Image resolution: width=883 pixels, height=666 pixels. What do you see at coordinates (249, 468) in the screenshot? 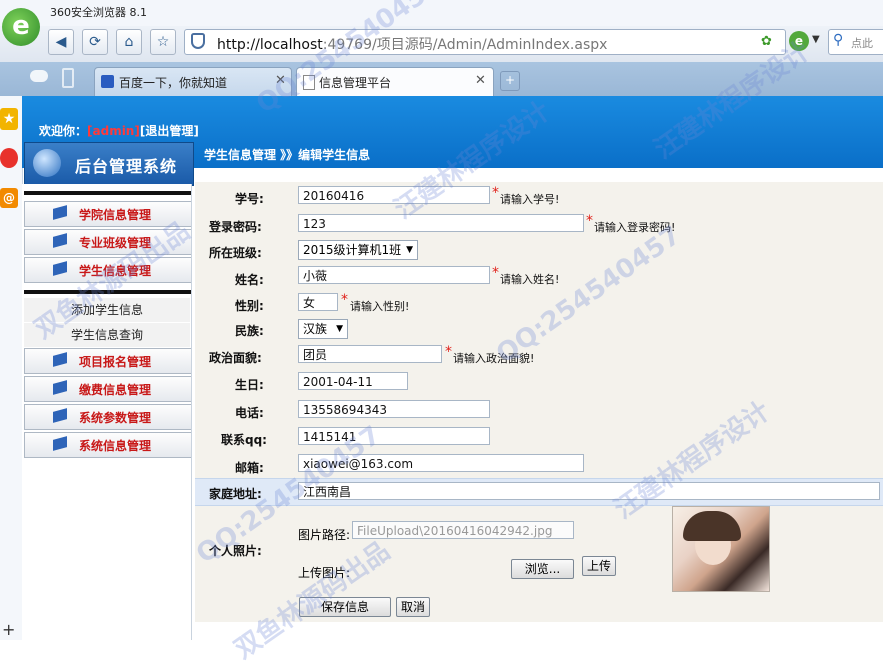
I see `label: 邮箱:` at bounding box center [249, 468].